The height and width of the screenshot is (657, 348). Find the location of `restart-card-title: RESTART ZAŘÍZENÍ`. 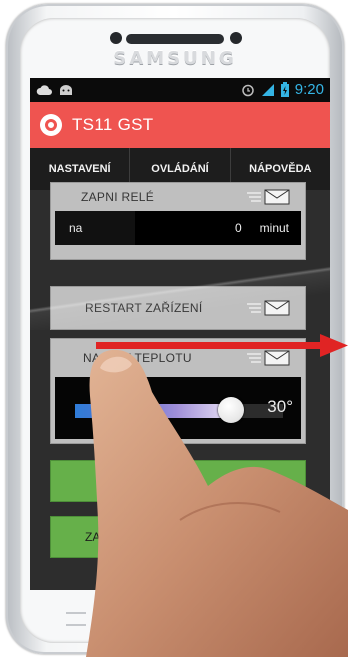

restart-card-title: RESTART ZAŘÍZENÍ is located at coordinates (144, 308).